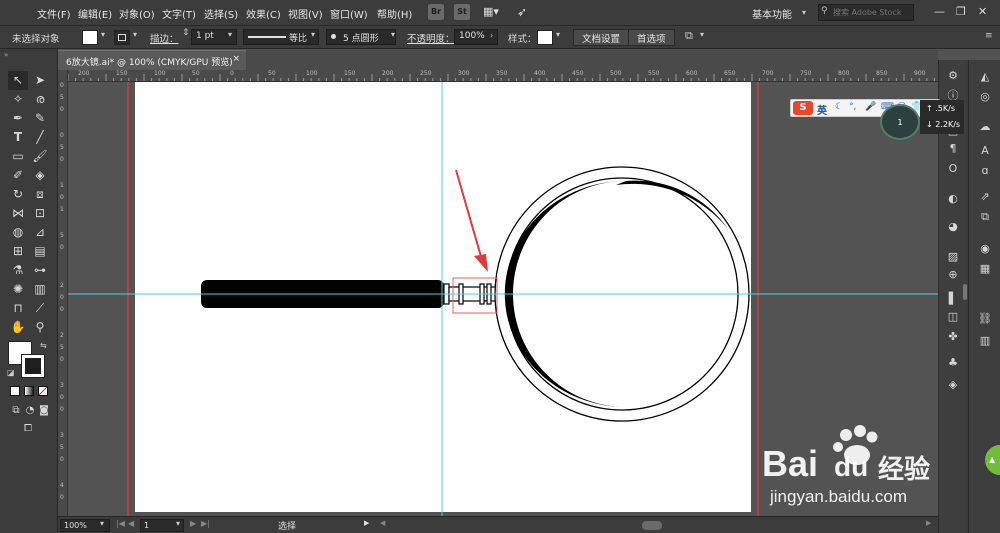  Describe the element at coordinates (40, 194) in the screenshot. I see `scale-tool-icon: ⧈` at that location.